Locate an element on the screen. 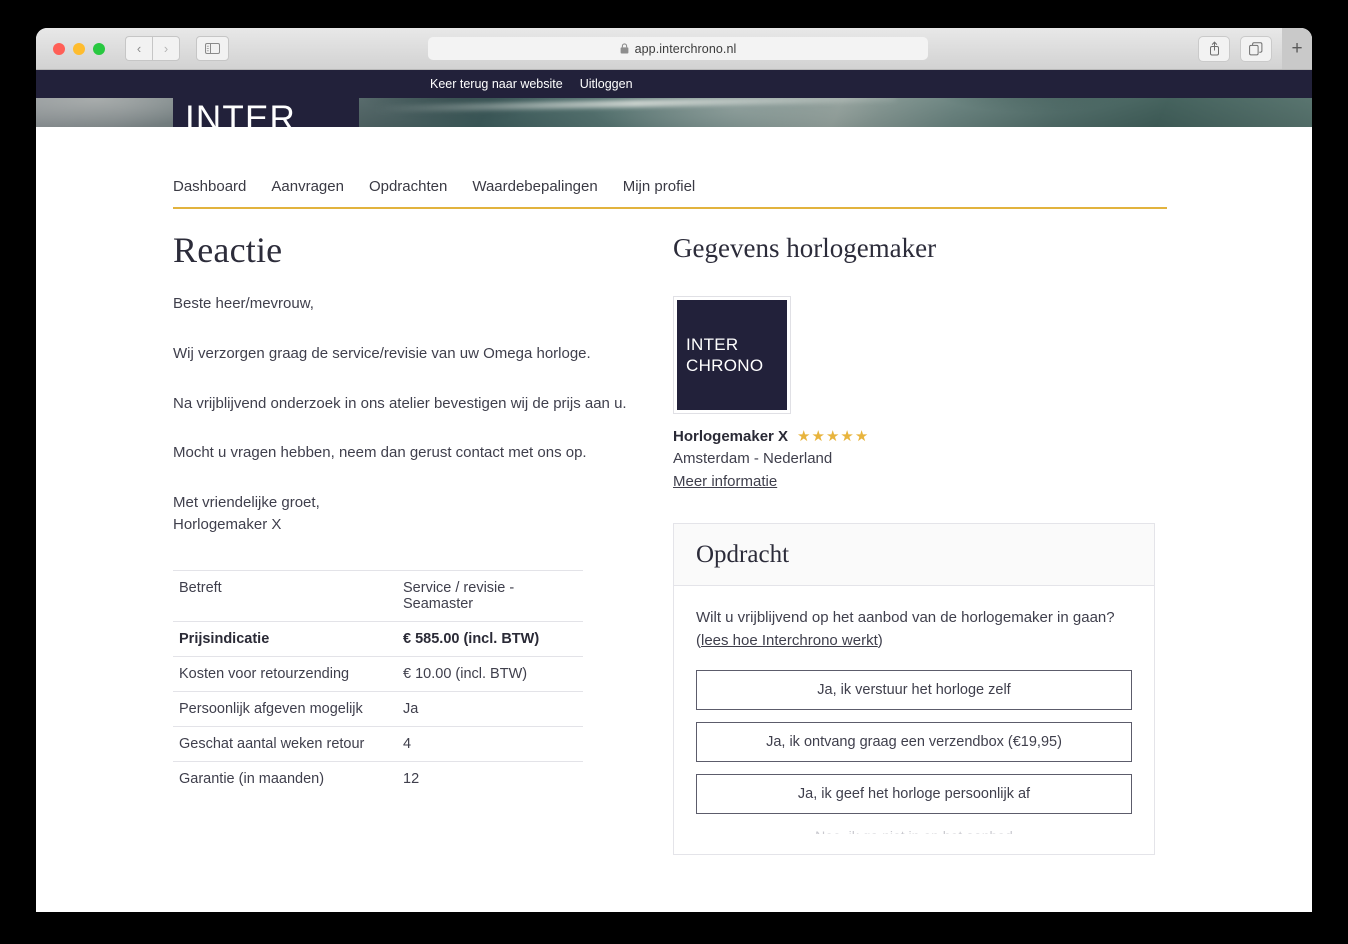 This screenshot has width=1348, height=944. chevron-right-icon: › is located at coordinates (166, 48).